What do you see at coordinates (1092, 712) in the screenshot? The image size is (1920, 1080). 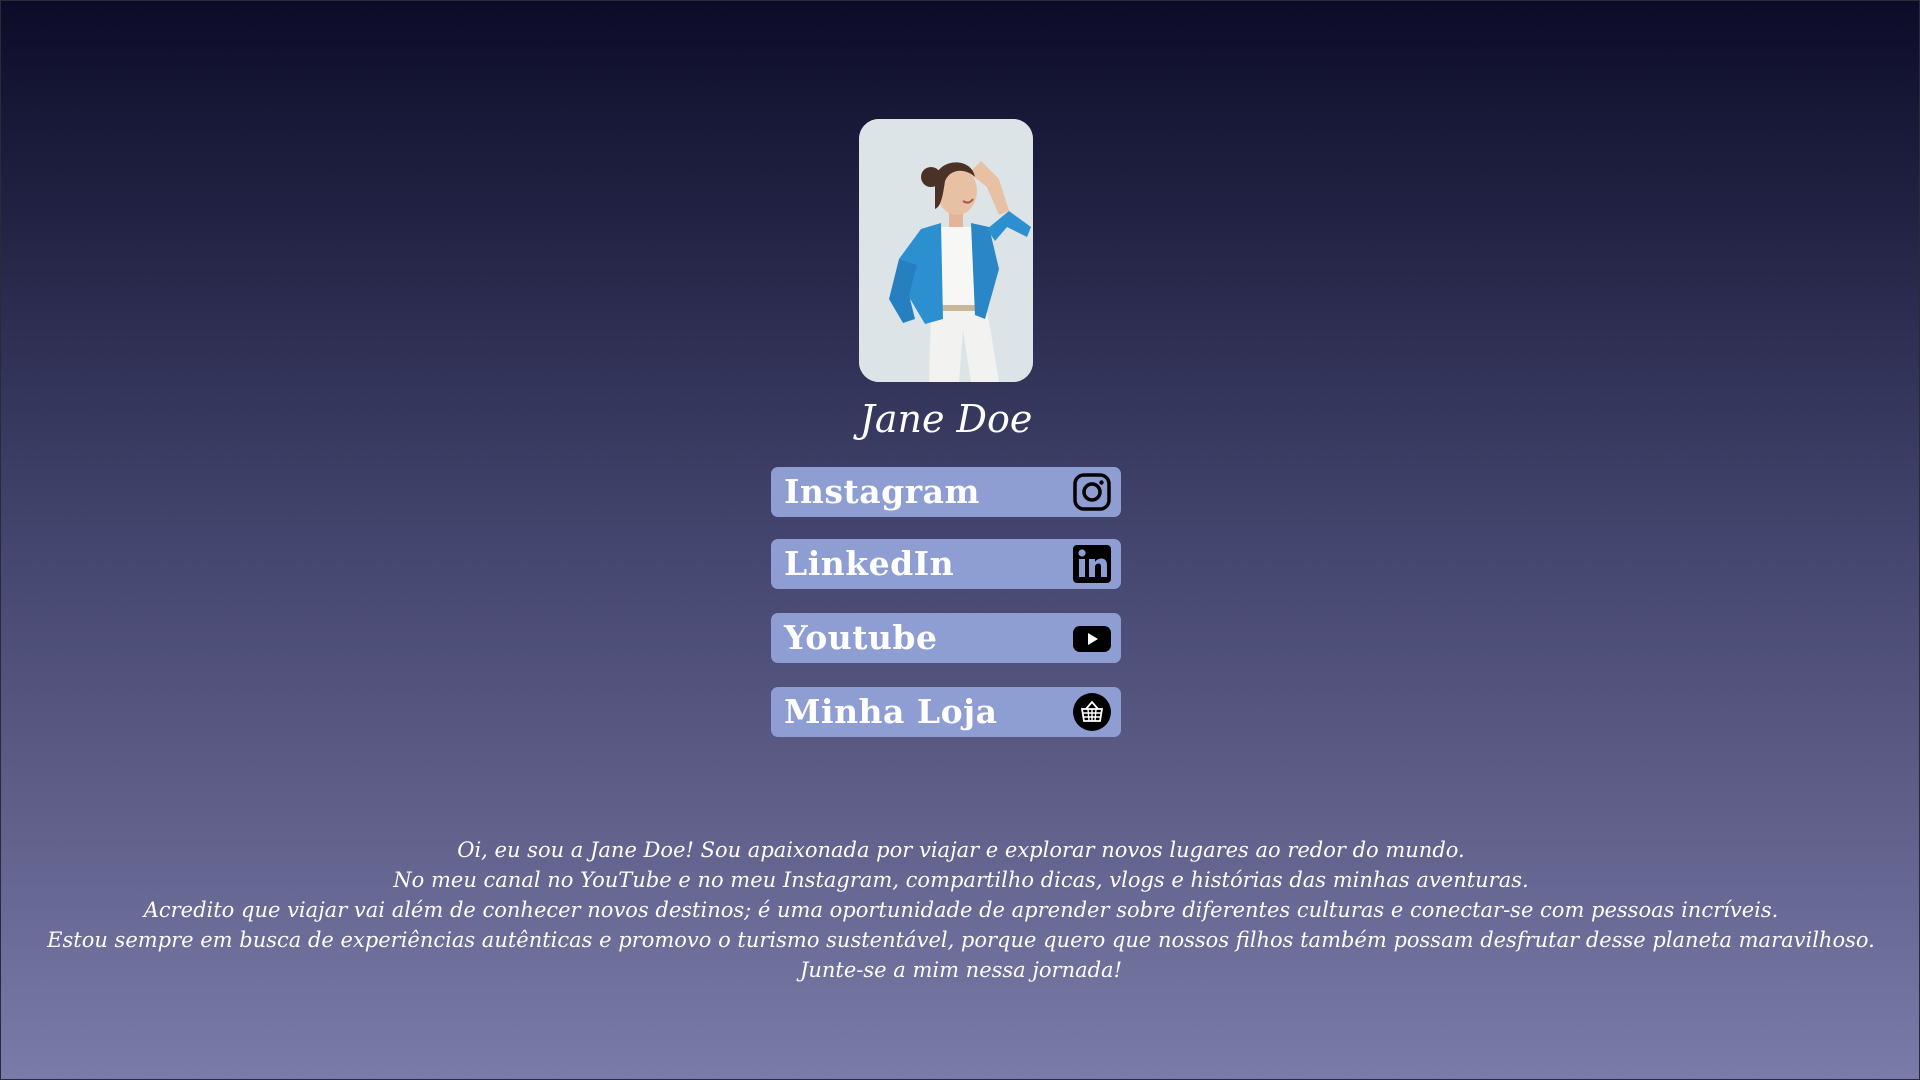 I see `shopping-basket-icon` at bounding box center [1092, 712].